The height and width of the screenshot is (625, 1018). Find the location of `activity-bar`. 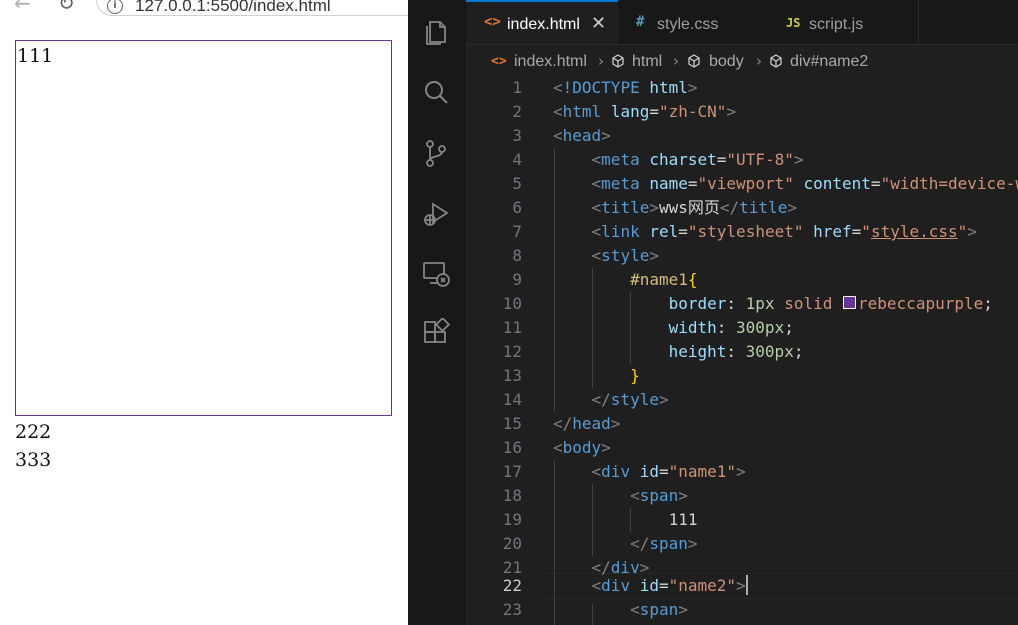

activity-bar is located at coordinates (437, 312).